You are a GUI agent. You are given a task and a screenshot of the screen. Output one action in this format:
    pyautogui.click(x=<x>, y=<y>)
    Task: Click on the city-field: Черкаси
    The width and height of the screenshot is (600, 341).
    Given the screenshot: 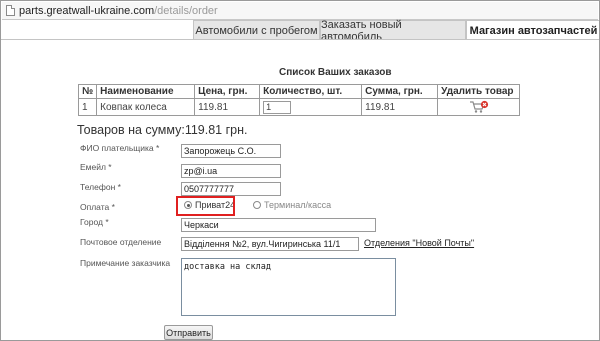 What is the action you would take?
    pyautogui.click(x=278, y=225)
    